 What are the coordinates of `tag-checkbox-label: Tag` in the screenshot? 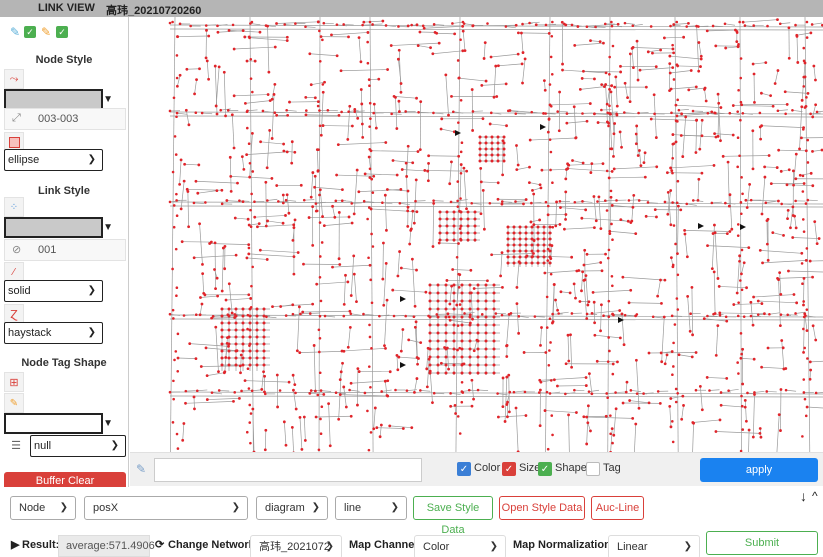 It's located at (612, 468).